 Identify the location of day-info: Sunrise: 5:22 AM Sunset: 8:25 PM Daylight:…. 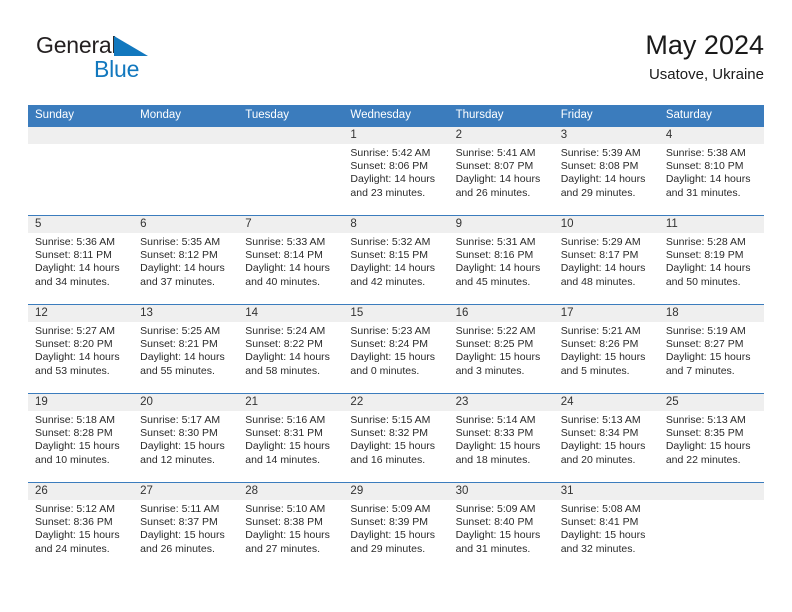
(501, 350).